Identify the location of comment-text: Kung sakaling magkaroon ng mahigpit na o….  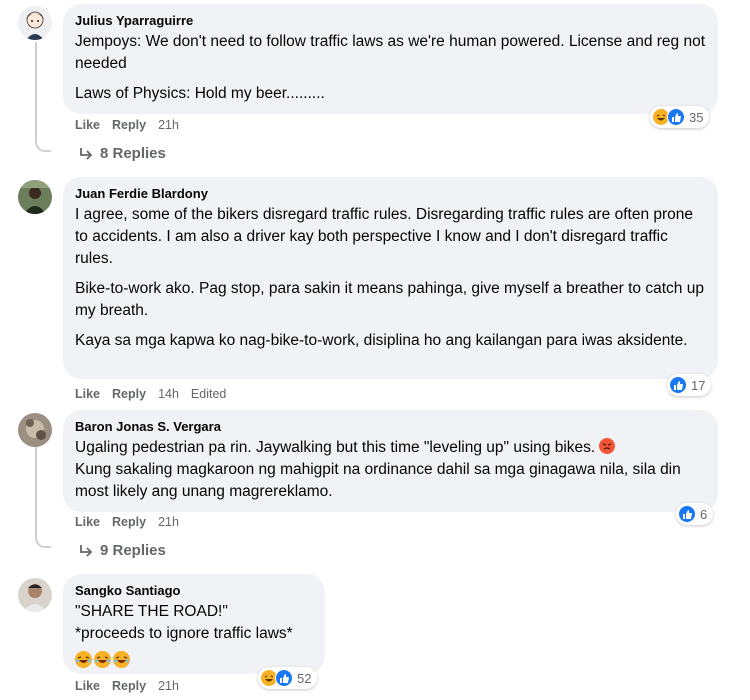
(378, 480).